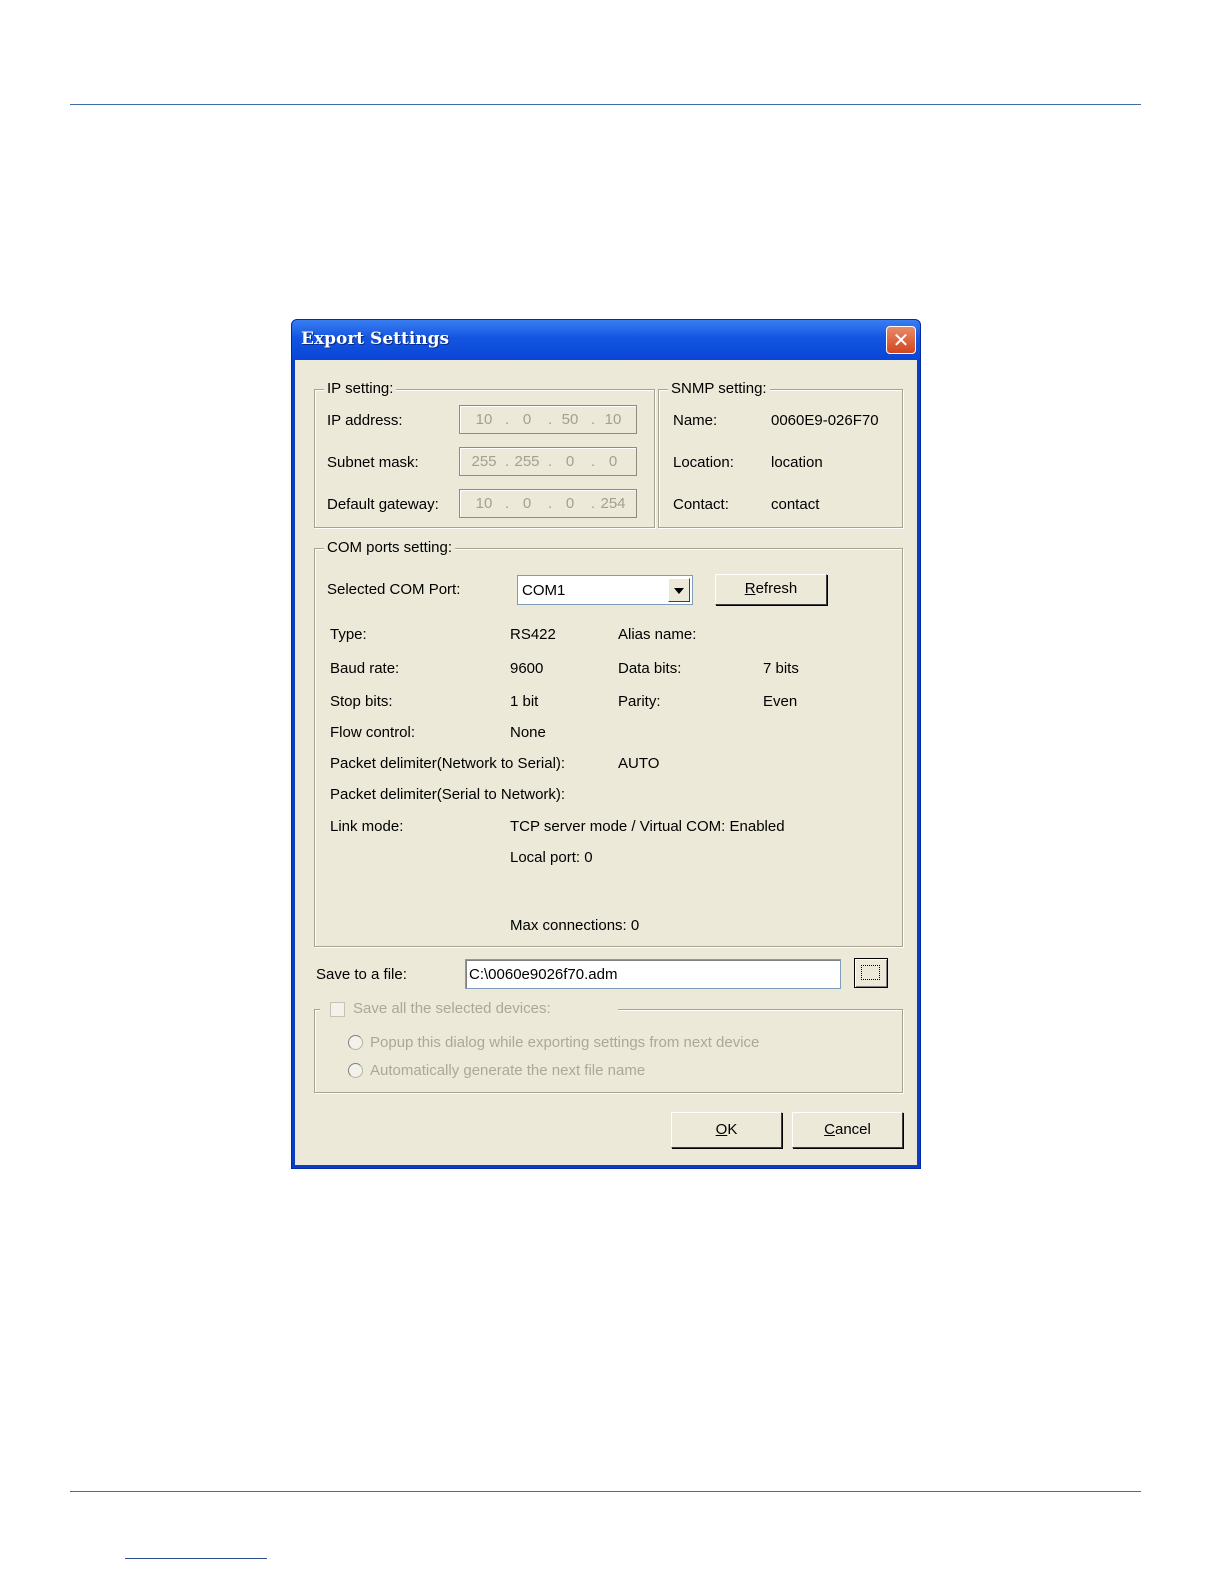  What do you see at coordinates (373, 732) in the screenshot?
I see `flow-control-label: Flow control:` at bounding box center [373, 732].